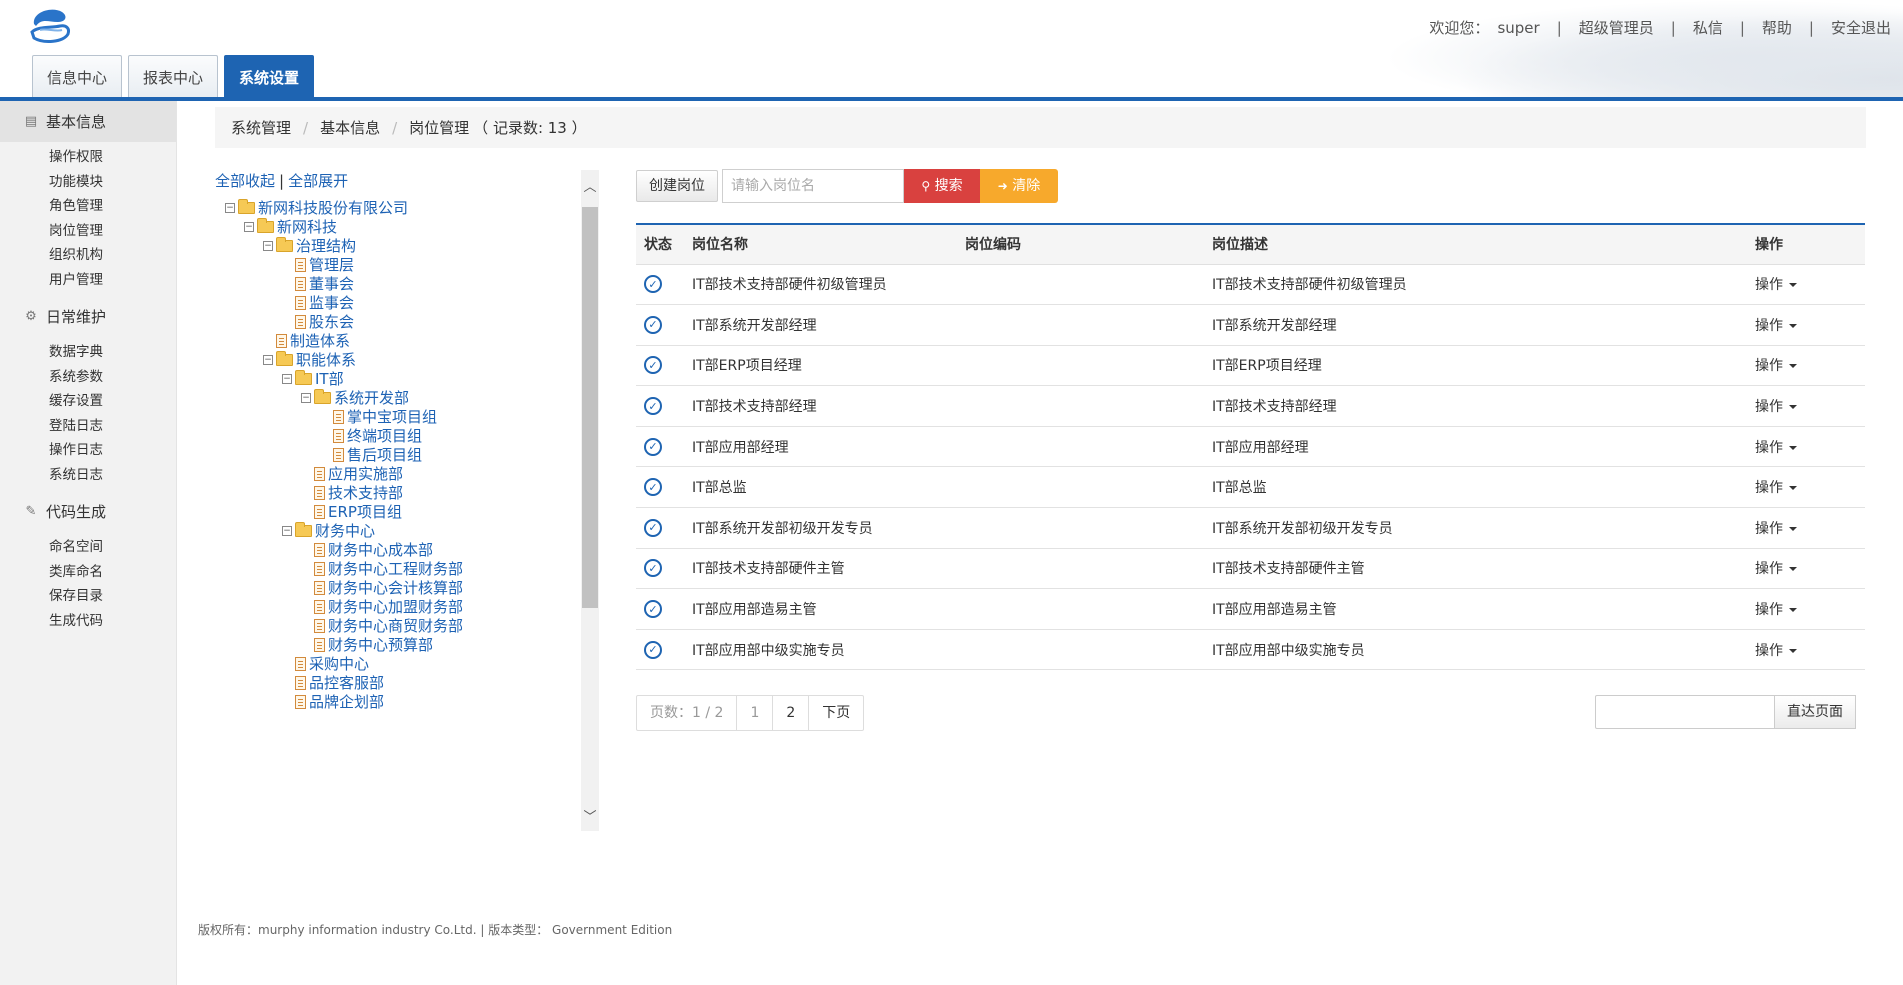  What do you see at coordinates (88, 596) in the screenshot?
I see `sidebar-item-save-dir: 保存目录` at bounding box center [88, 596].